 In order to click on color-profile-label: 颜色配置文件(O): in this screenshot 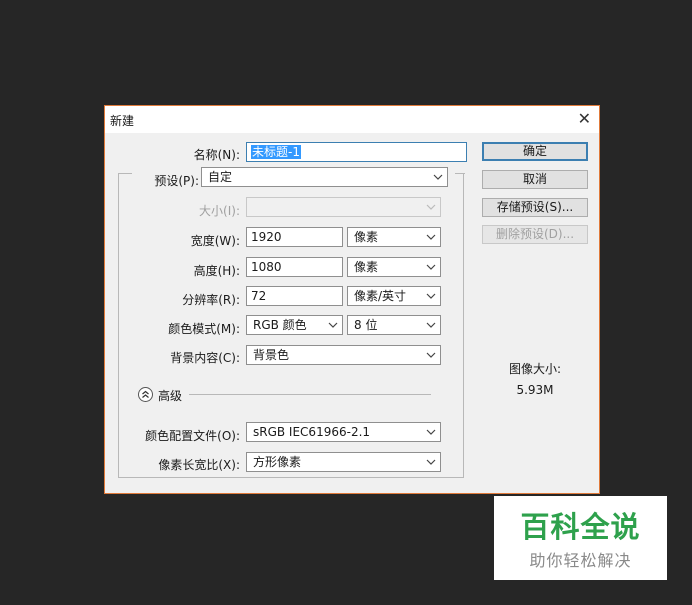, I will do `click(192, 436)`.